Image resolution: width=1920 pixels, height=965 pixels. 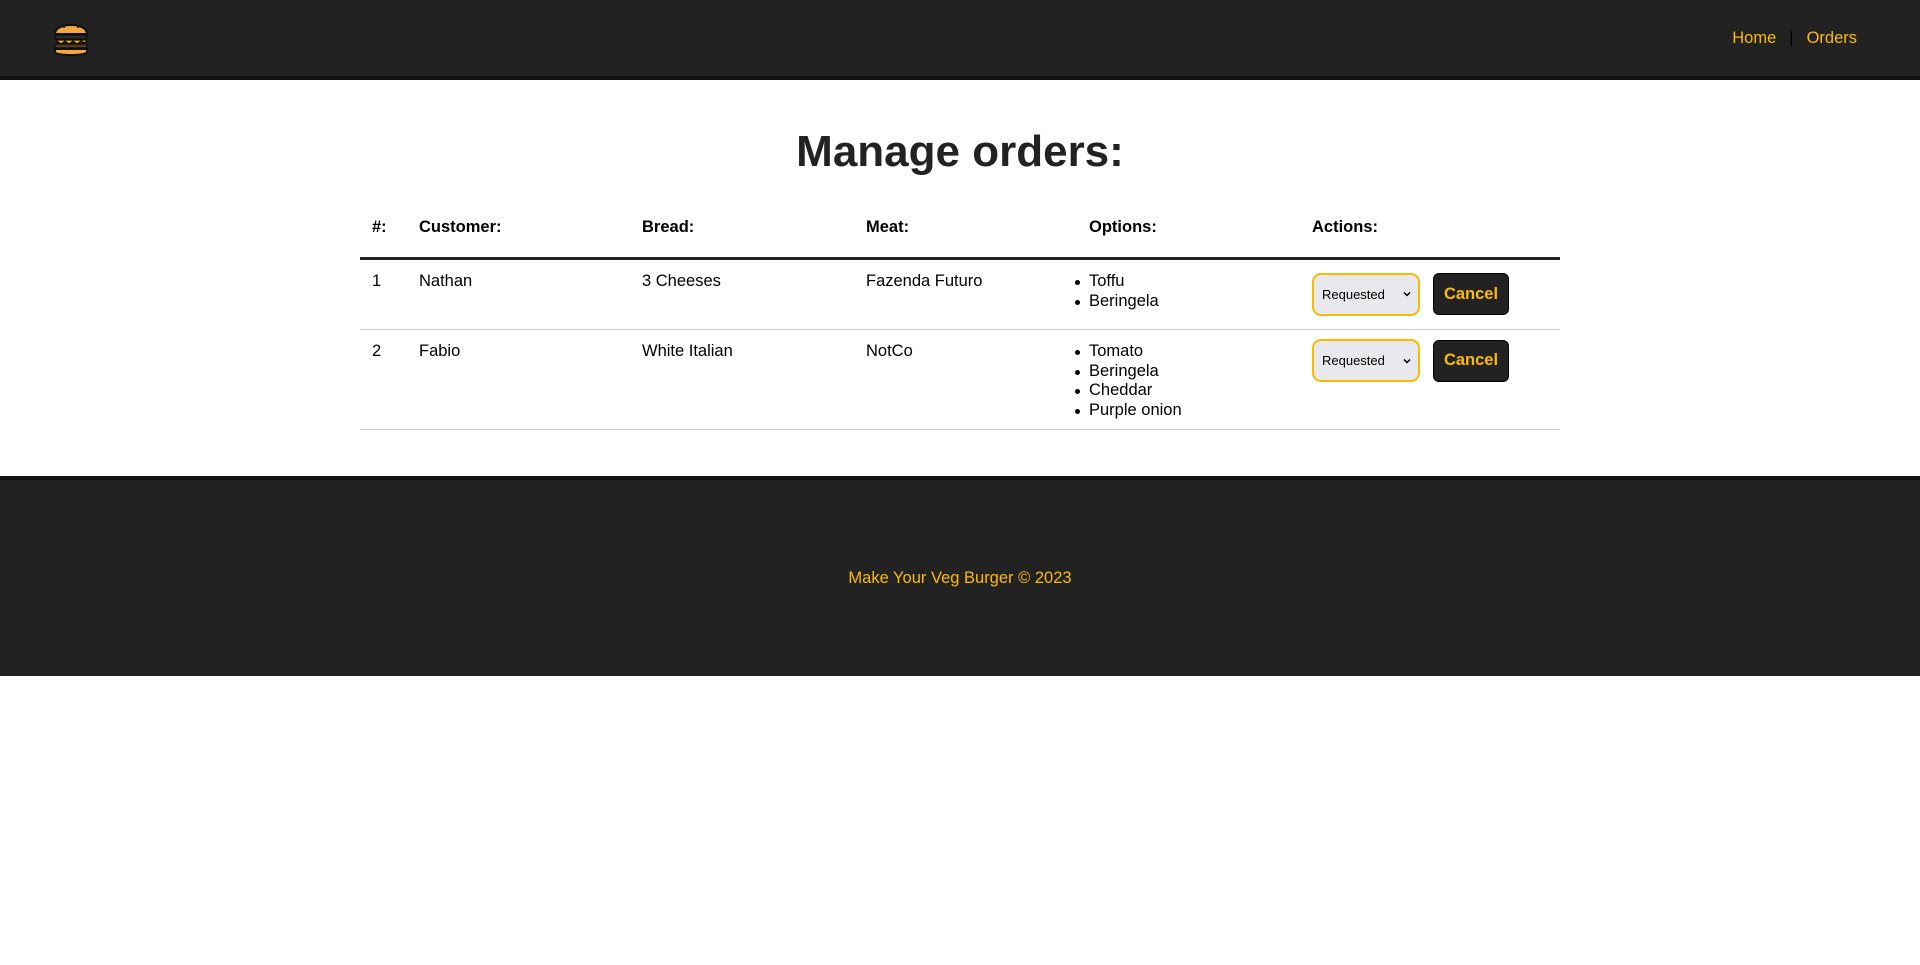 I want to click on options-list: Tomato Beringela Cheddar Purple onion, so click(x=1193, y=381).